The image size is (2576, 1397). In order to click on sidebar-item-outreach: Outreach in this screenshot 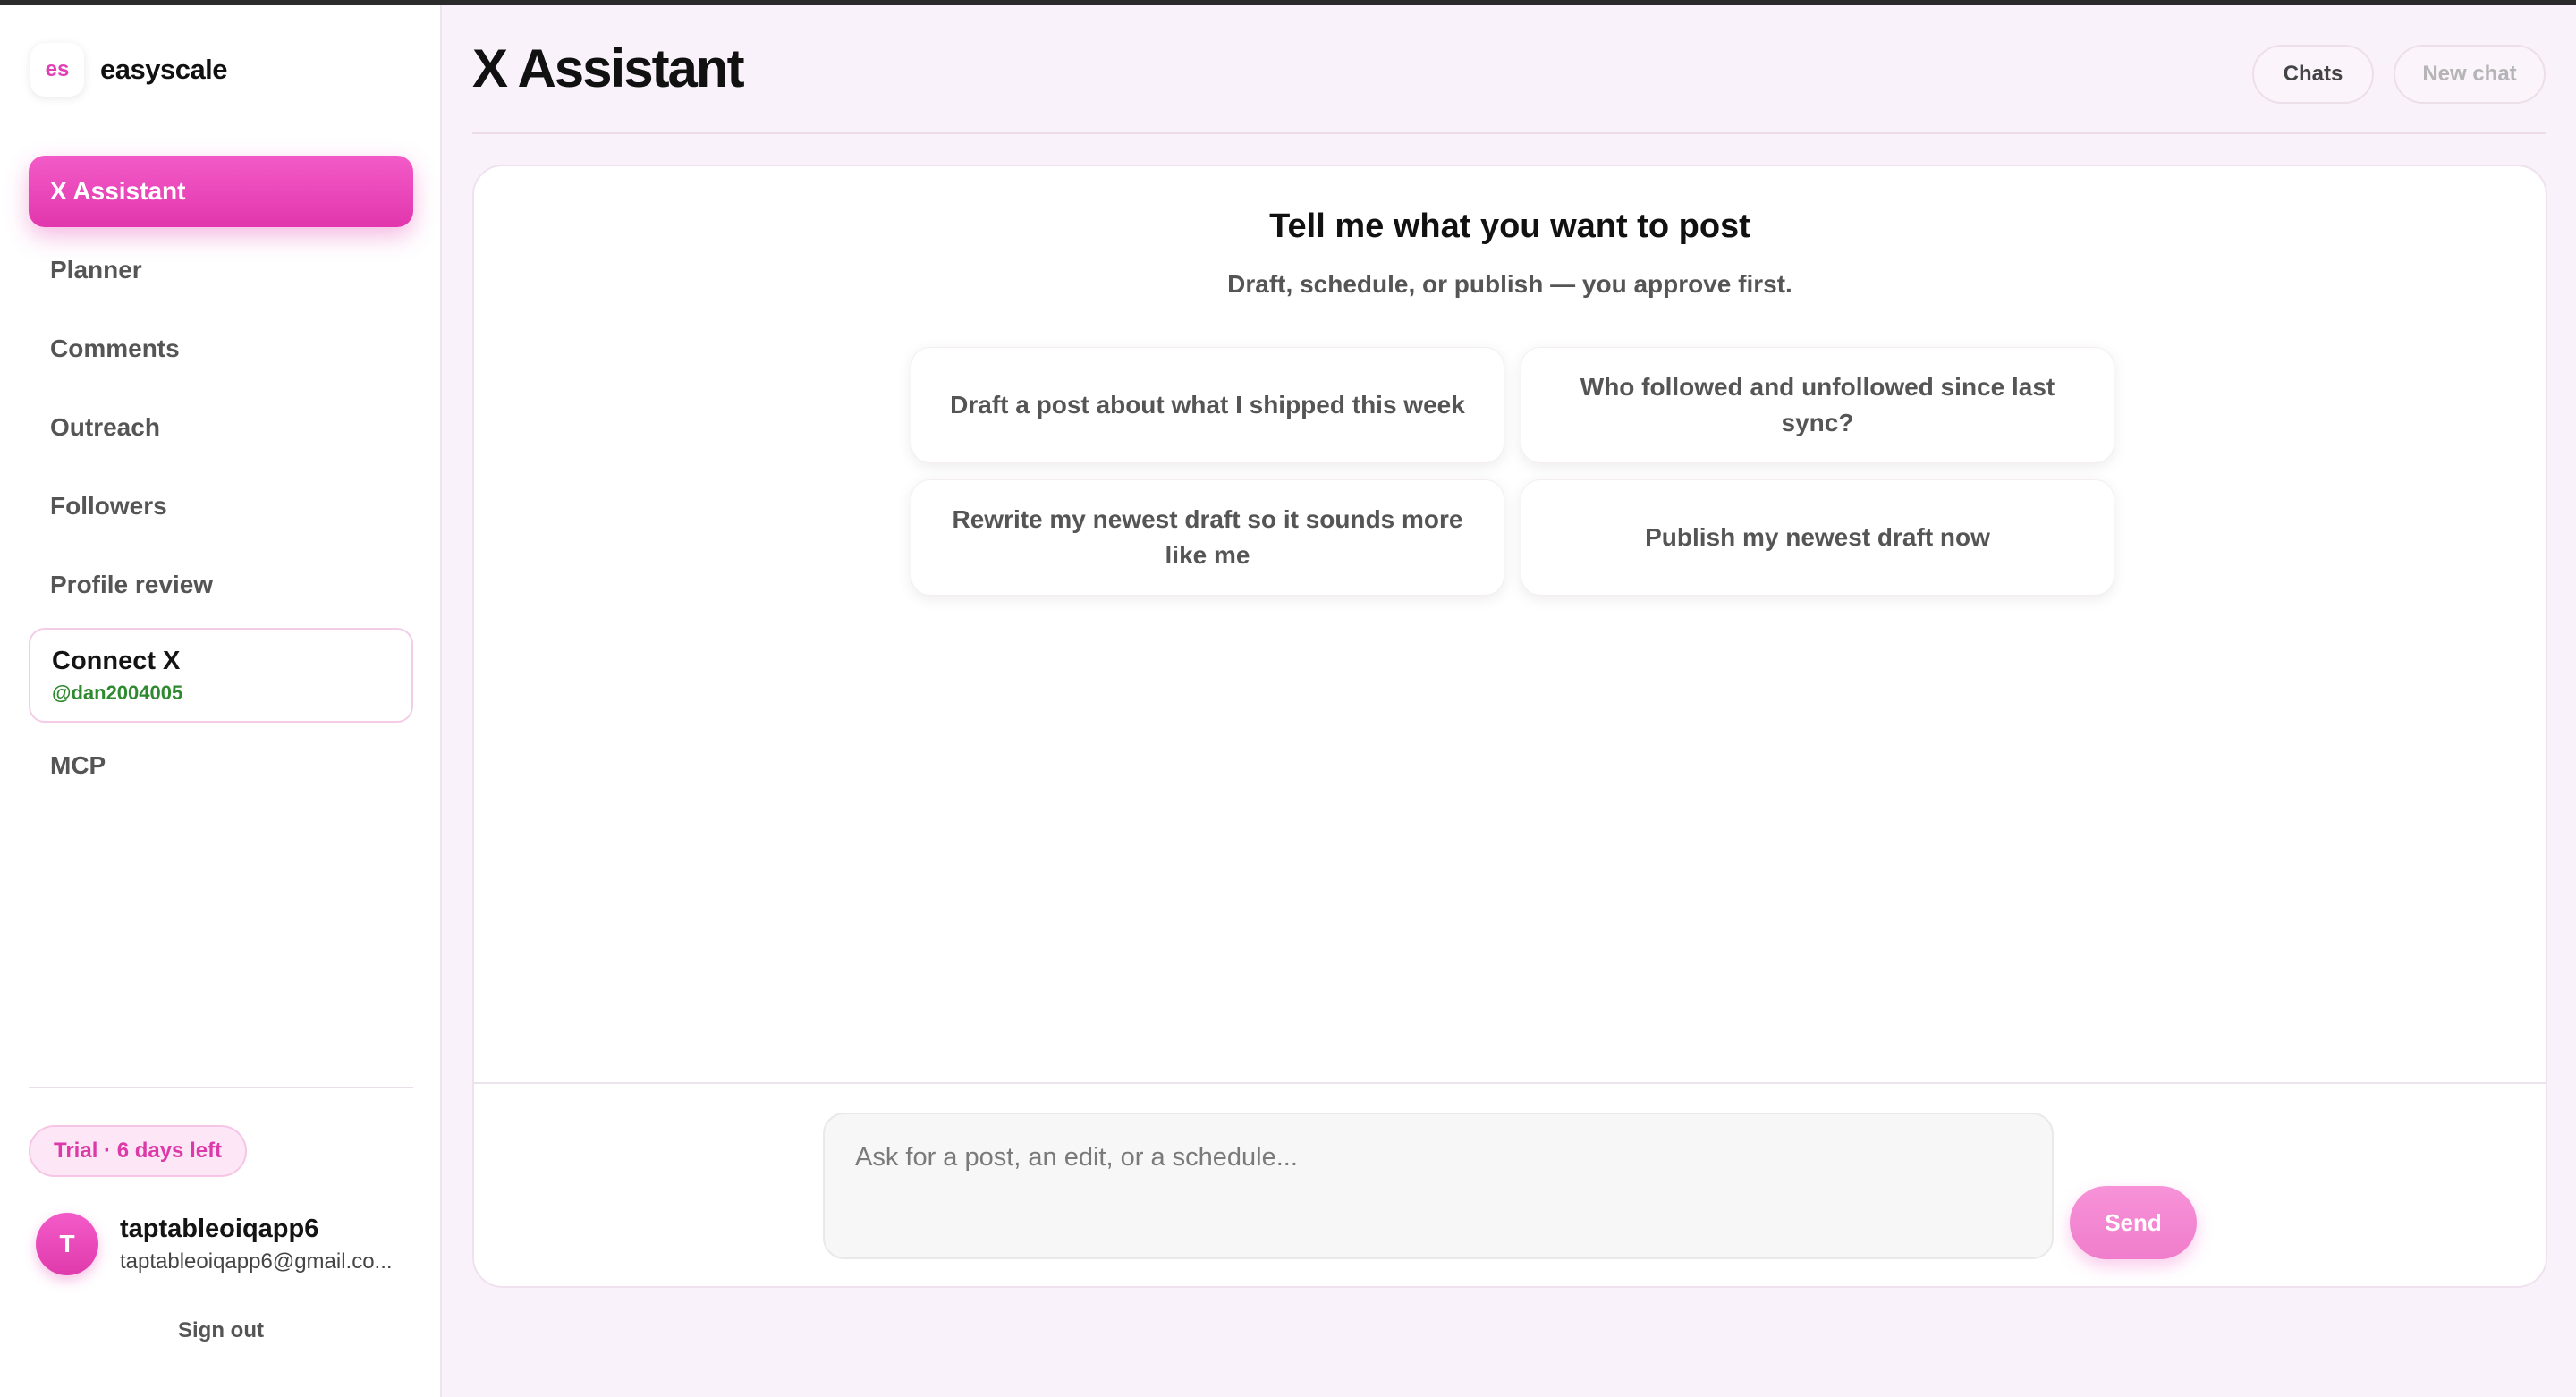, I will do `click(221, 427)`.